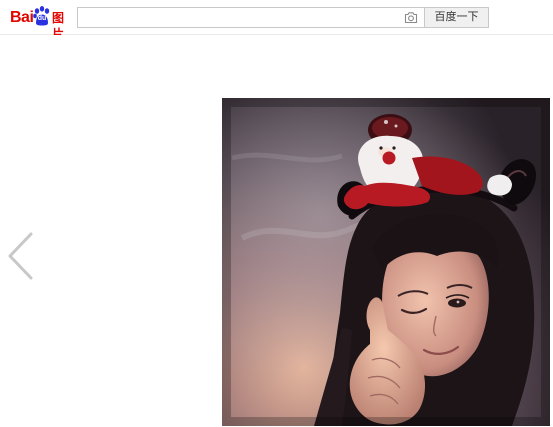  Describe the element at coordinates (42, 18) in the screenshot. I see `logo-paw-text: du` at that location.